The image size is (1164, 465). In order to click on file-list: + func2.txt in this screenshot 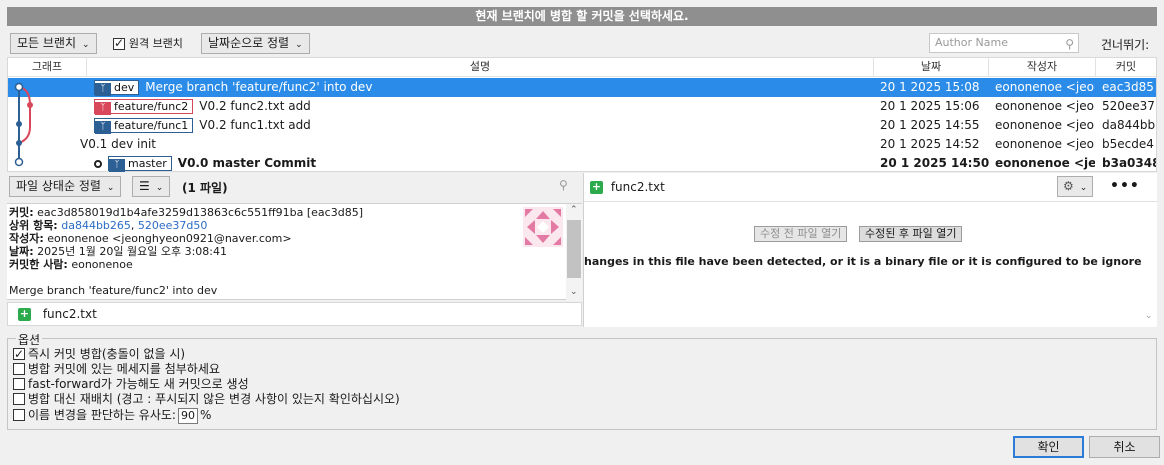, I will do `click(294, 314)`.